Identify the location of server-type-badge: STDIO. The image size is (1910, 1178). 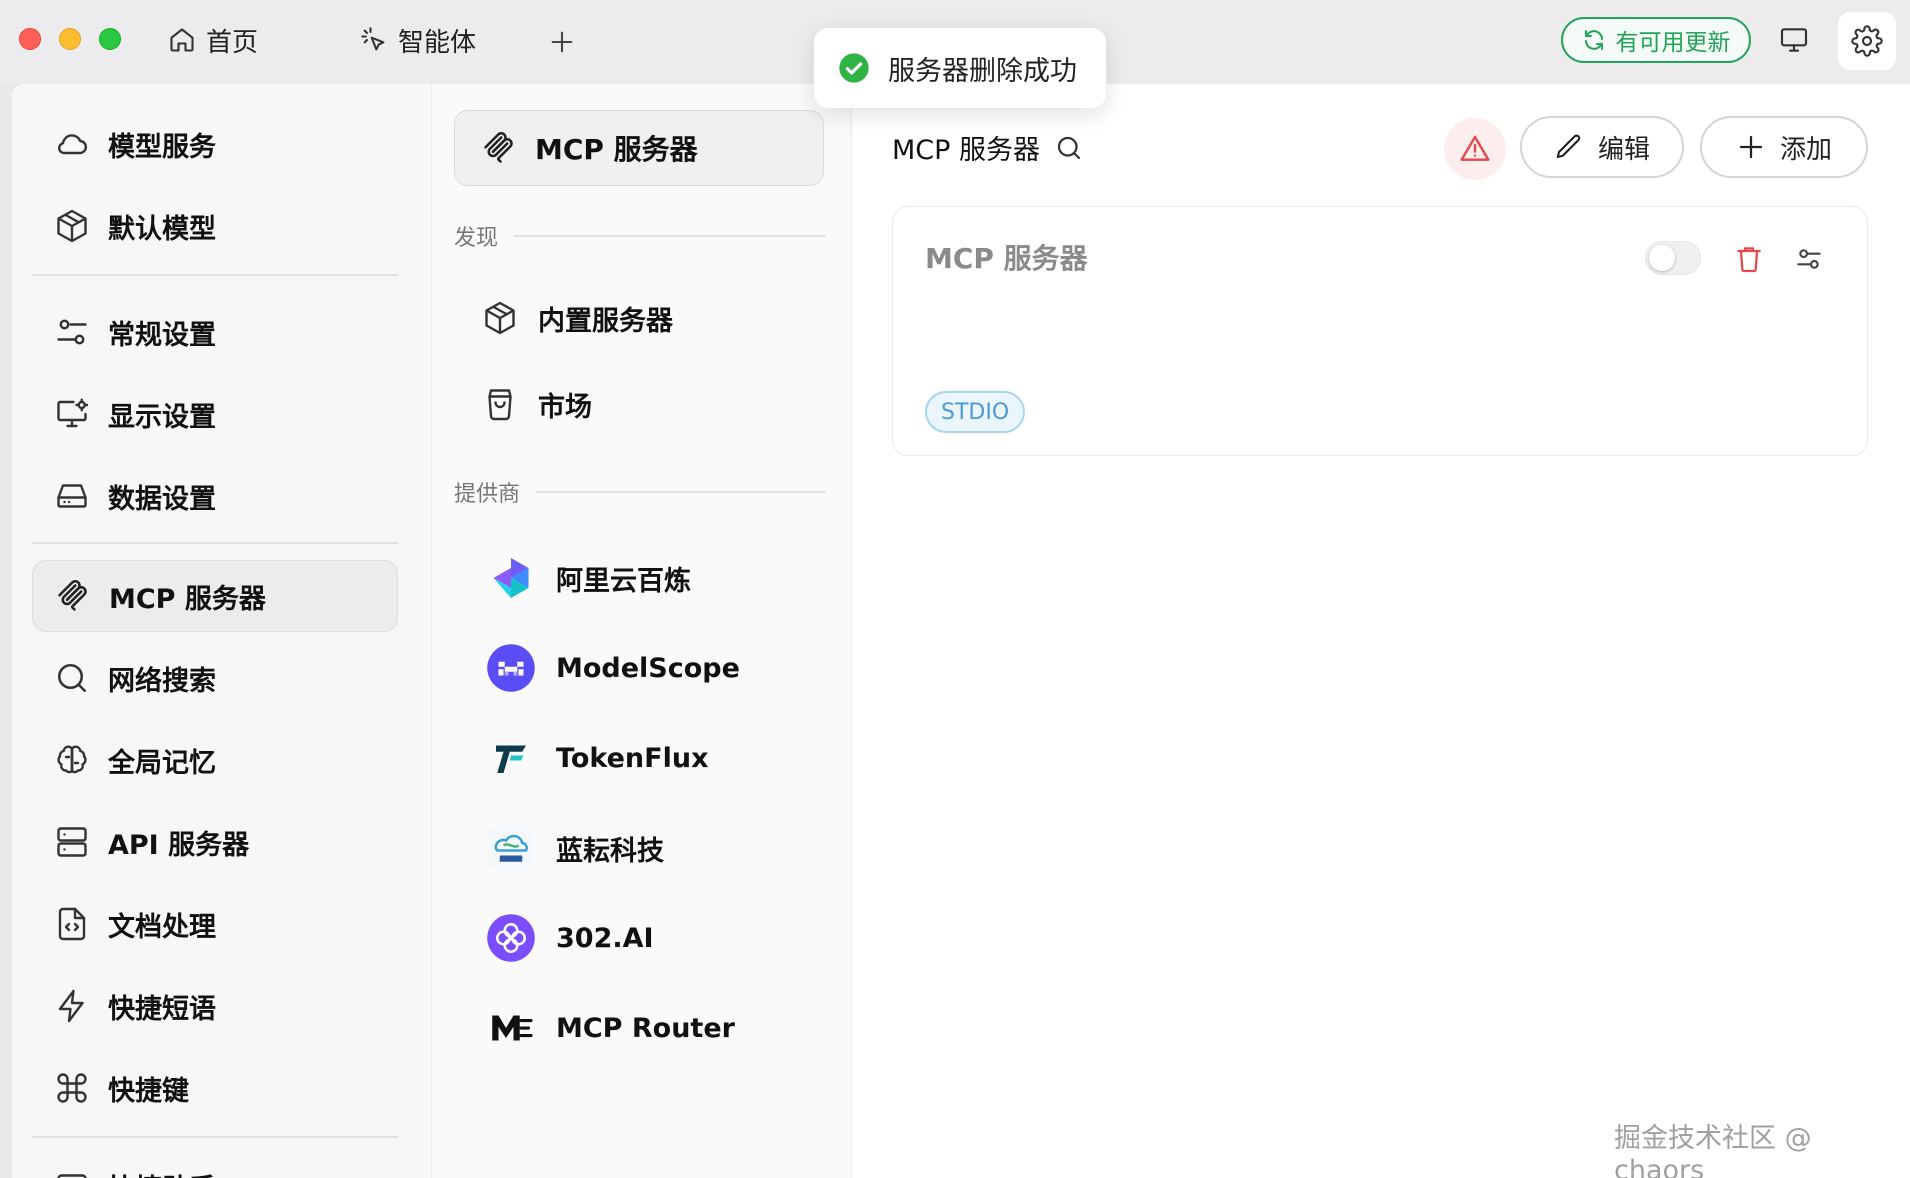
(975, 412).